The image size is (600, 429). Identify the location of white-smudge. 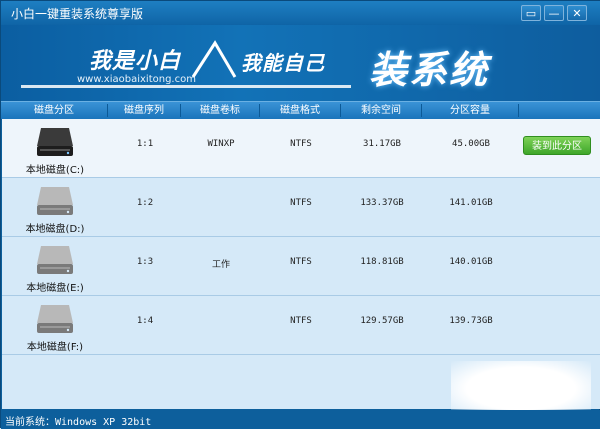
(521, 388).